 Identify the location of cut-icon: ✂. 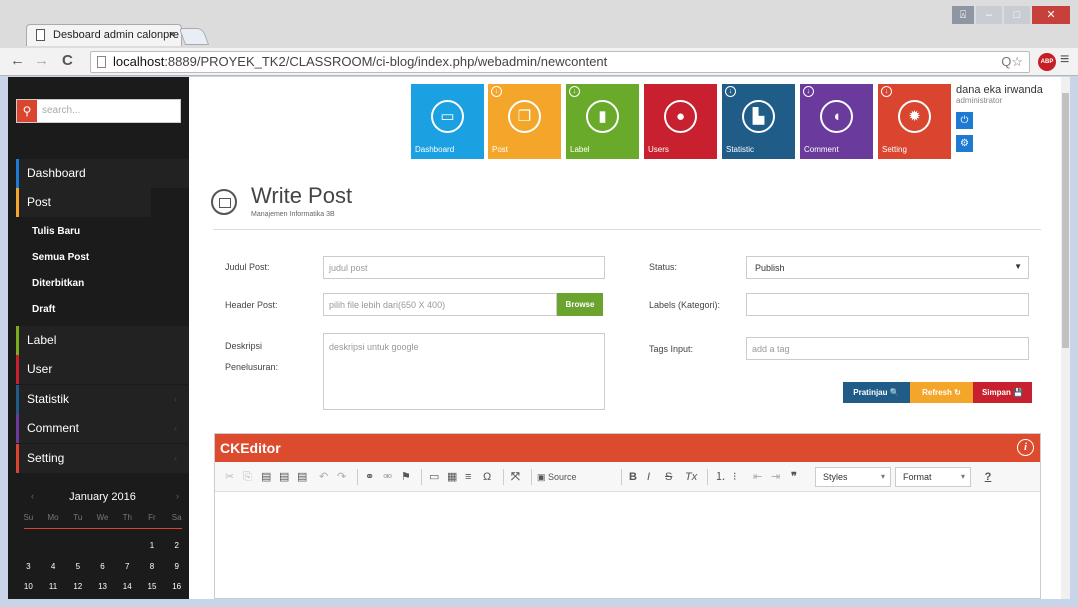
(229, 477).